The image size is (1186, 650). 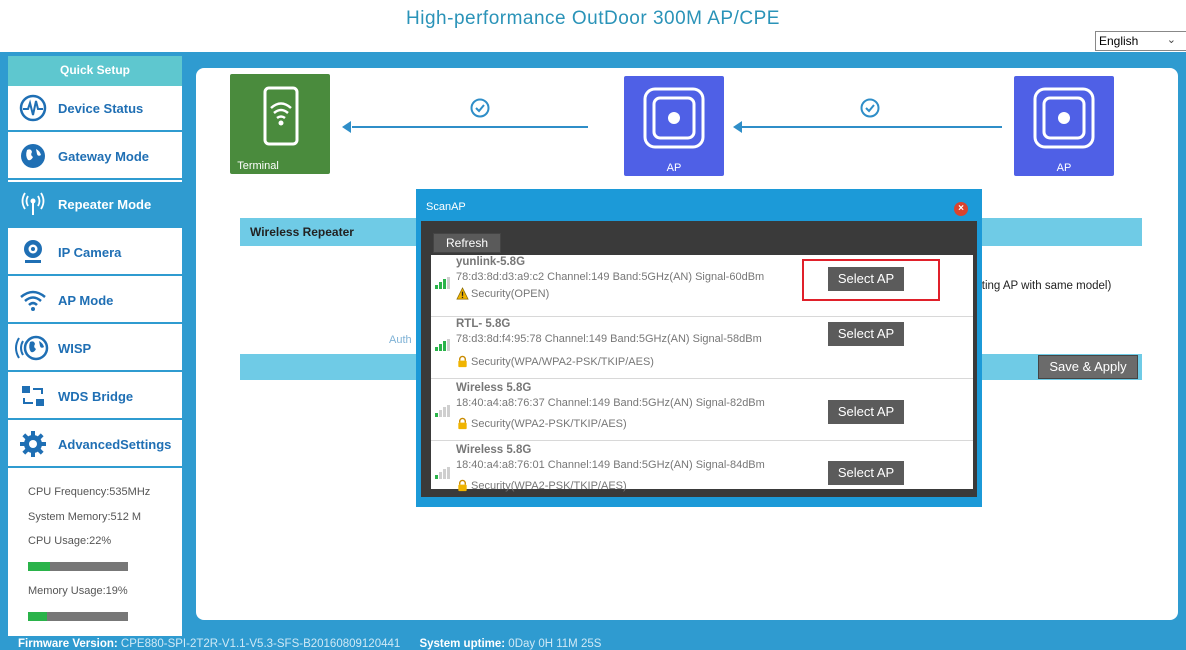 I want to click on auth-label: Auth, so click(x=400, y=340).